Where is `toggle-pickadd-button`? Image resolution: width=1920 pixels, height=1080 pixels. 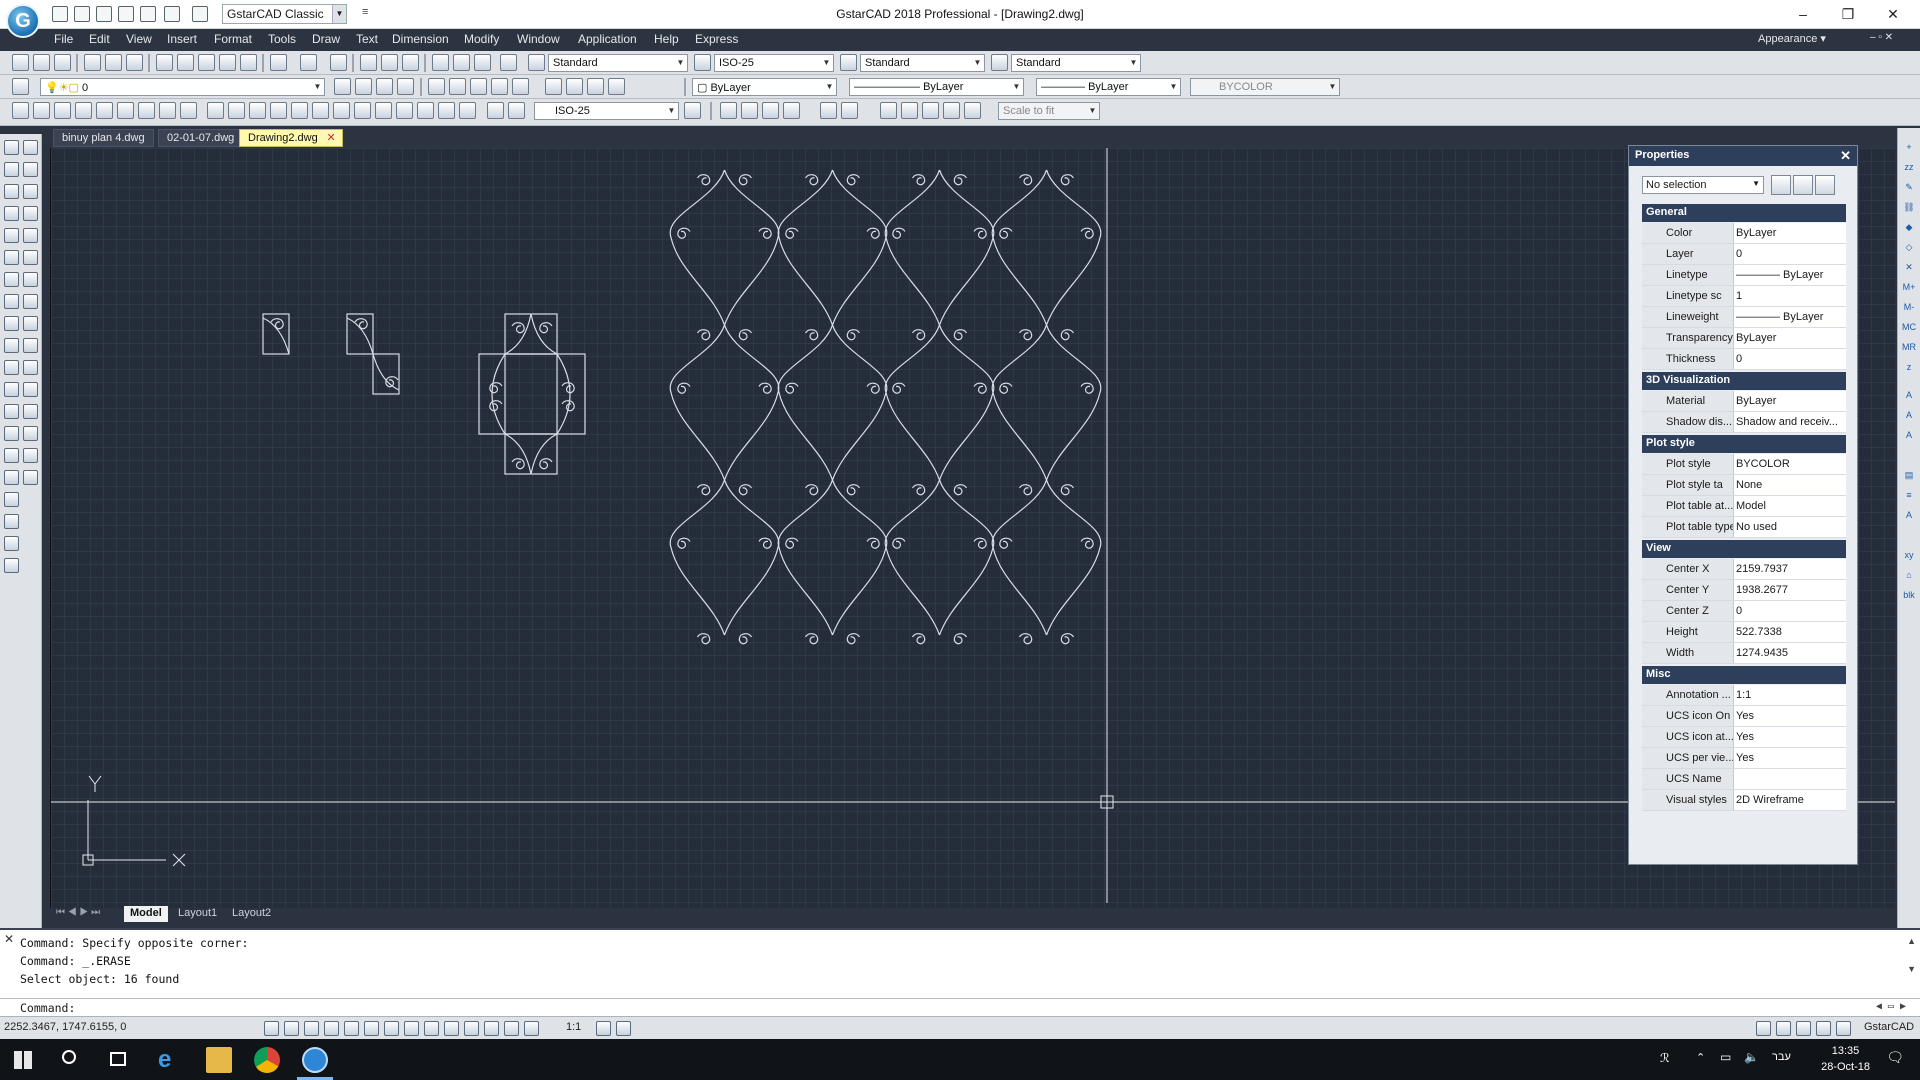
toggle-pickadd-button is located at coordinates (1781, 185).